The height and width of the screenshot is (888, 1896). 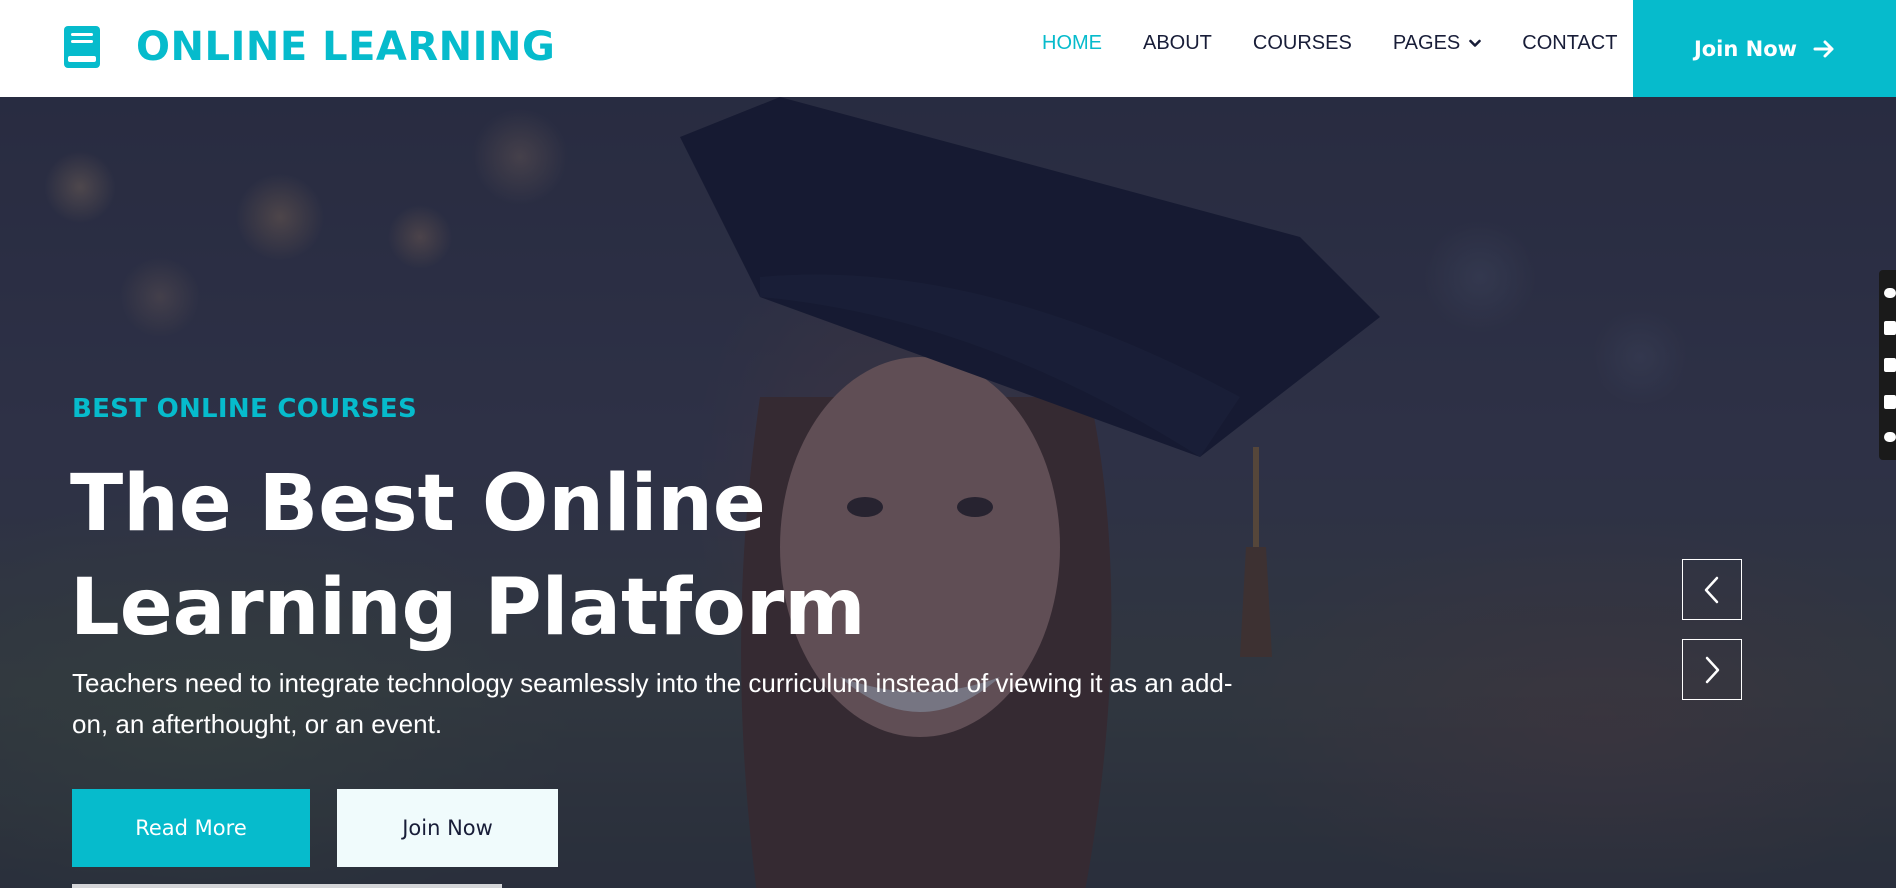 I want to click on main-nav: HOME ABOUT COURSES PAGES CONTACT, so click(x=1329, y=43).